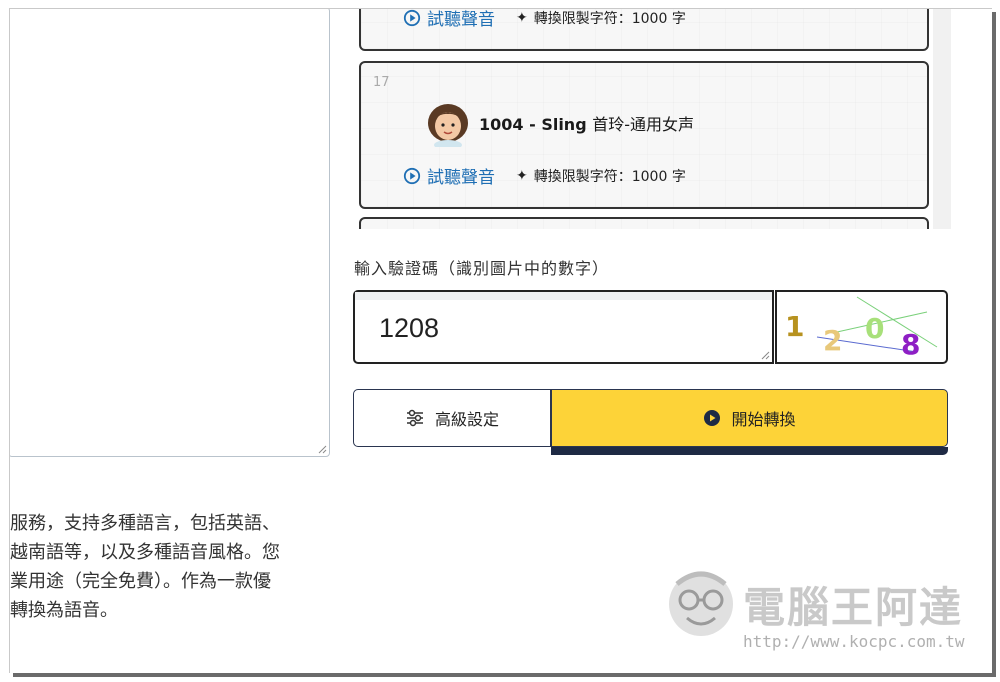 This screenshot has height=682, width=1000. What do you see at coordinates (853, 607) in the screenshot?
I see `watermark-title: 電腦王阿達` at bounding box center [853, 607].